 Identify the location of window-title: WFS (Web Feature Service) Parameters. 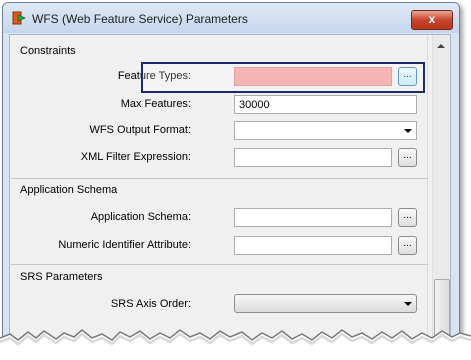
(140, 19).